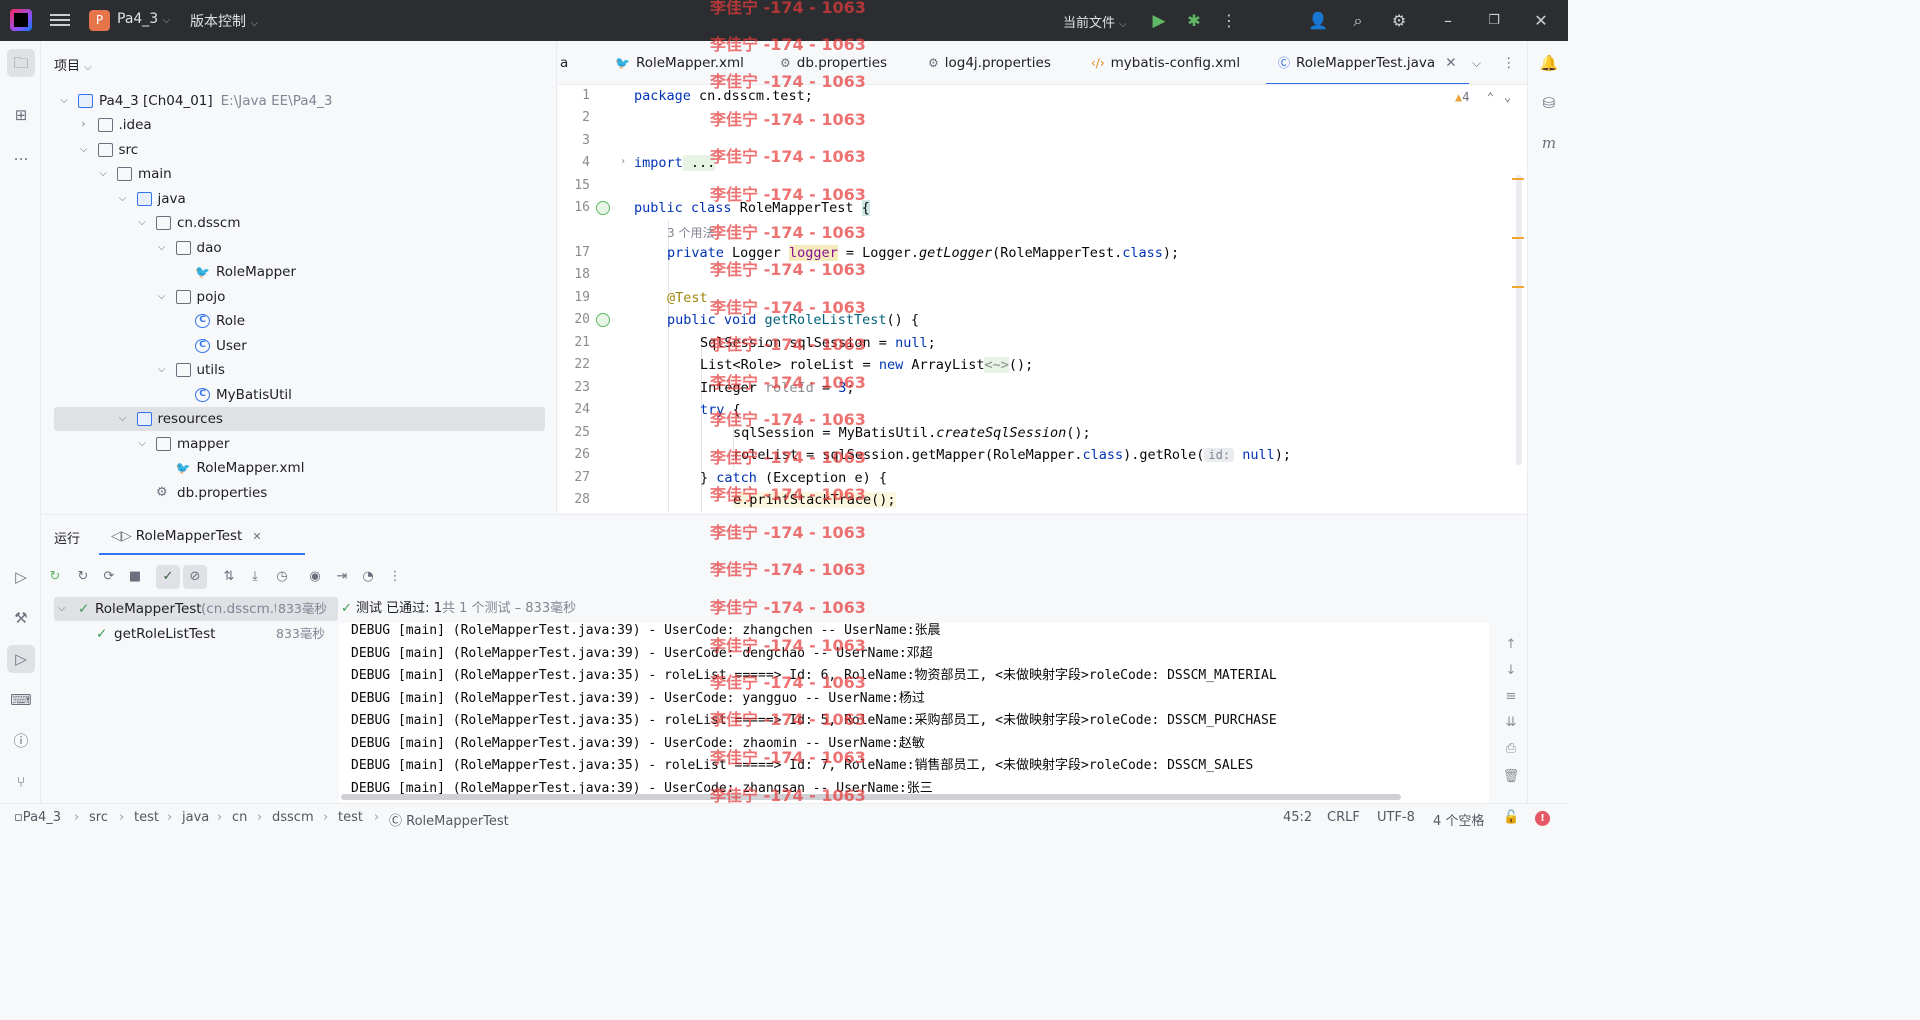 The image size is (1920, 1020). What do you see at coordinates (299, 444) in the screenshot?
I see `tree-item: ⌵ mapper` at bounding box center [299, 444].